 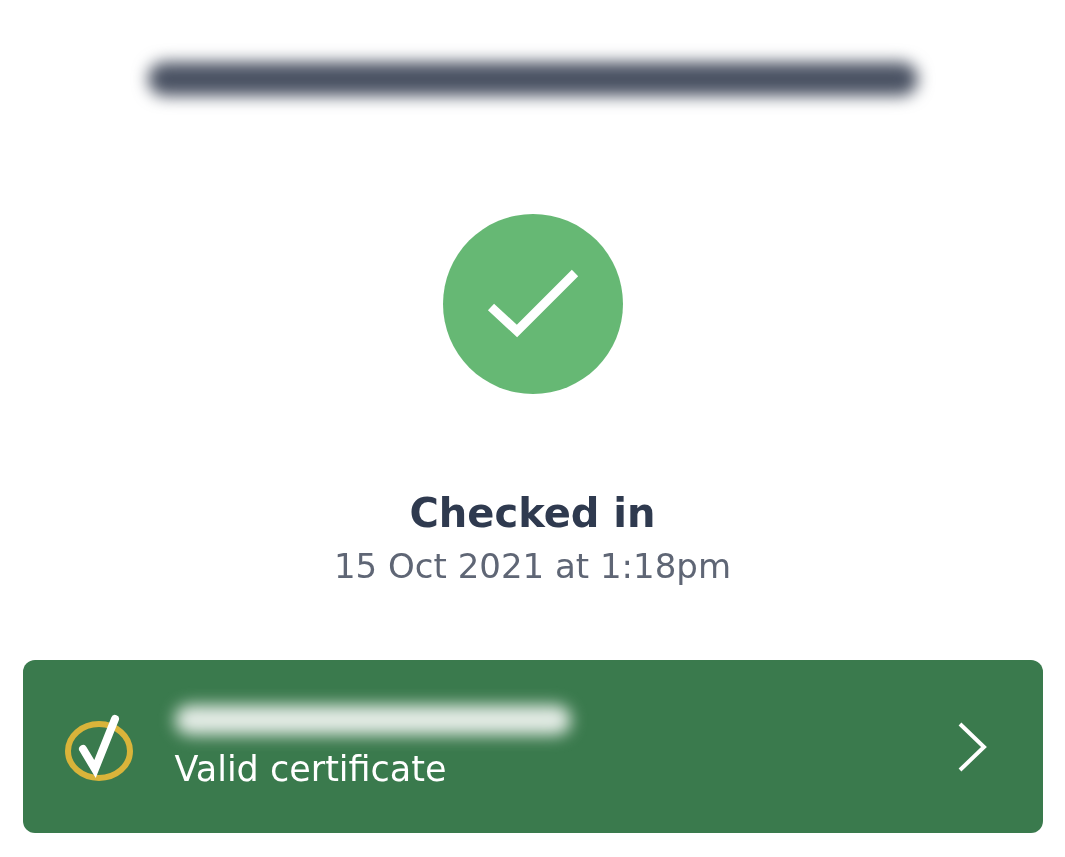 What do you see at coordinates (971, 746) in the screenshot?
I see `chevron-icon` at bounding box center [971, 746].